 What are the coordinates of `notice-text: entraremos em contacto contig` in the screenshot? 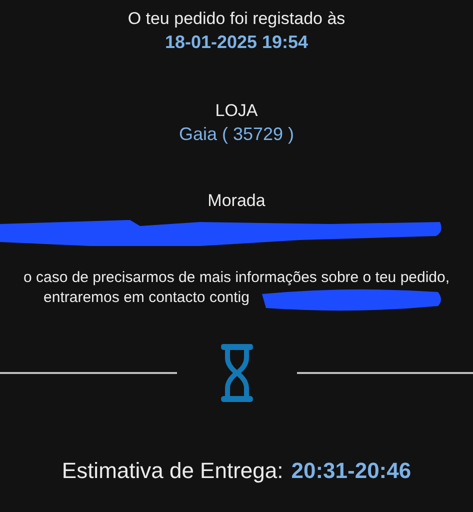 It's located at (147, 298).